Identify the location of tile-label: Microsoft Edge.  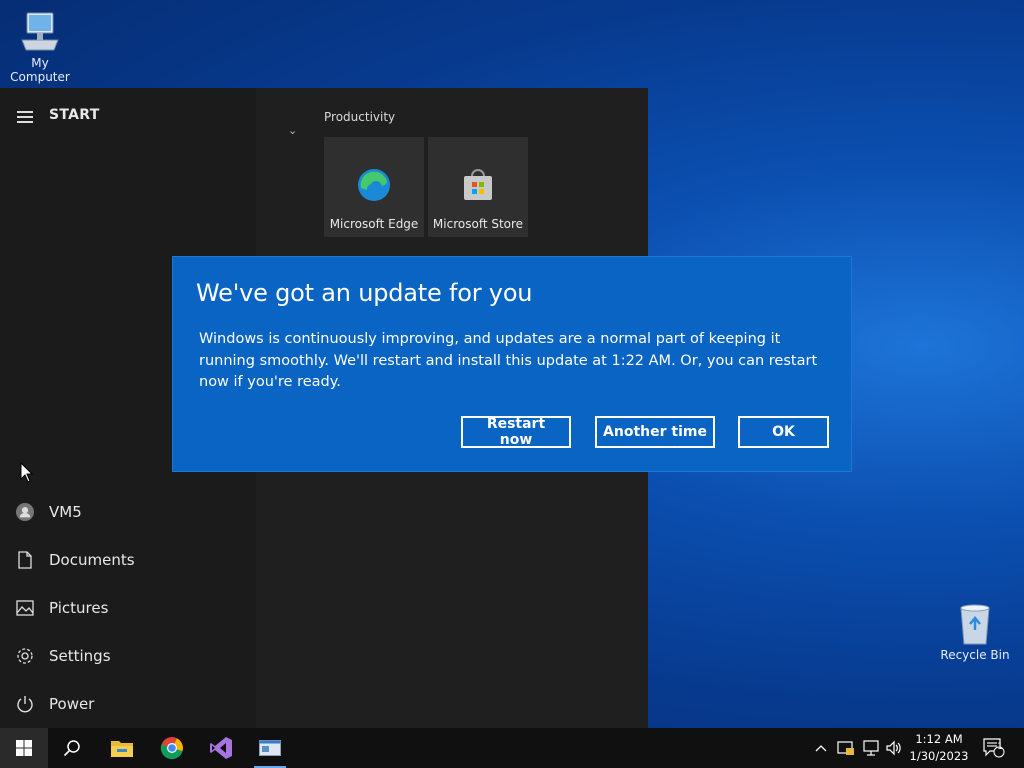
(374, 224).